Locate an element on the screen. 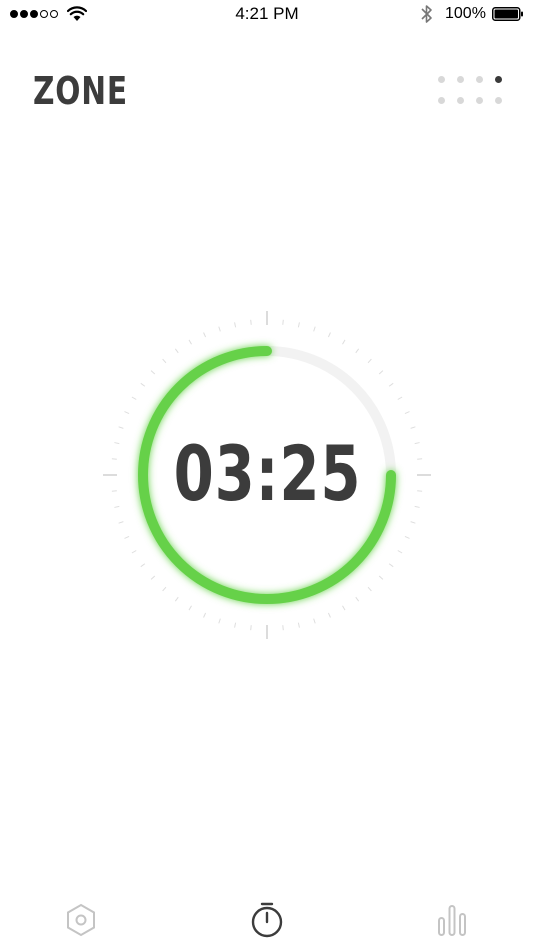 This screenshot has height=950, width=534. app-title: ZONE is located at coordinates (80, 91).